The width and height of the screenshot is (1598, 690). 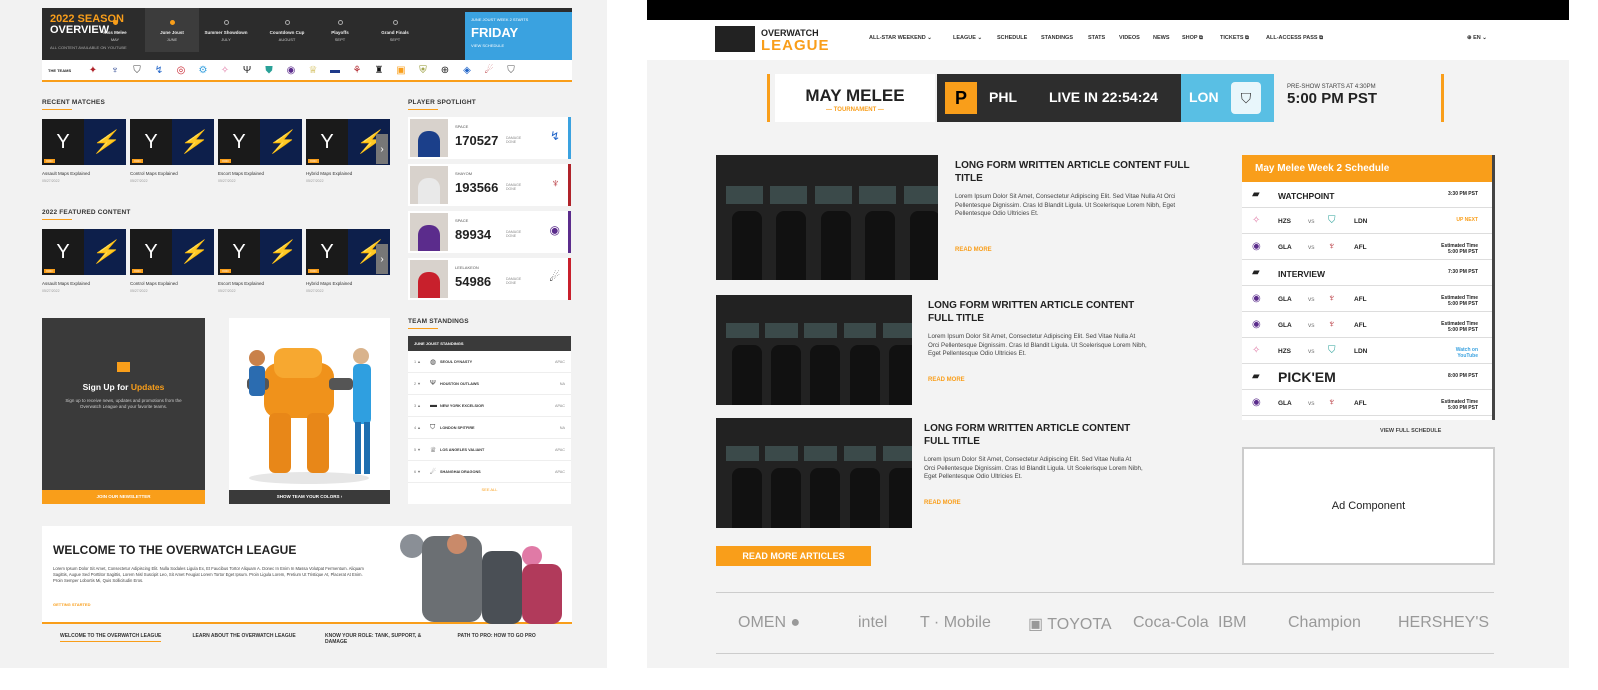 What do you see at coordinates (287, 29) in the screenshot?
I see `season-step: Countdown Cup AUGUST` at bounding box center [287, 29].